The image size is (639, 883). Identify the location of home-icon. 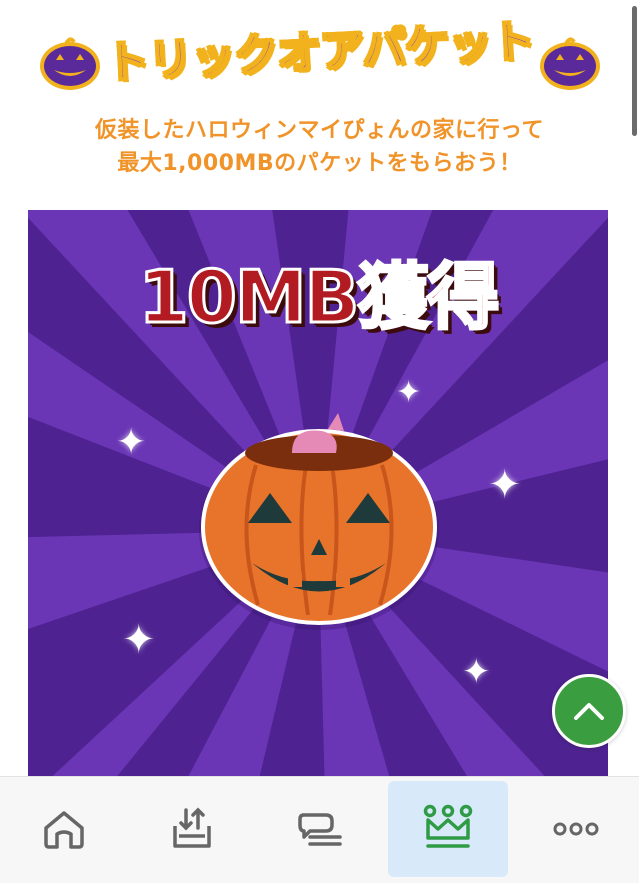
(64, 830).